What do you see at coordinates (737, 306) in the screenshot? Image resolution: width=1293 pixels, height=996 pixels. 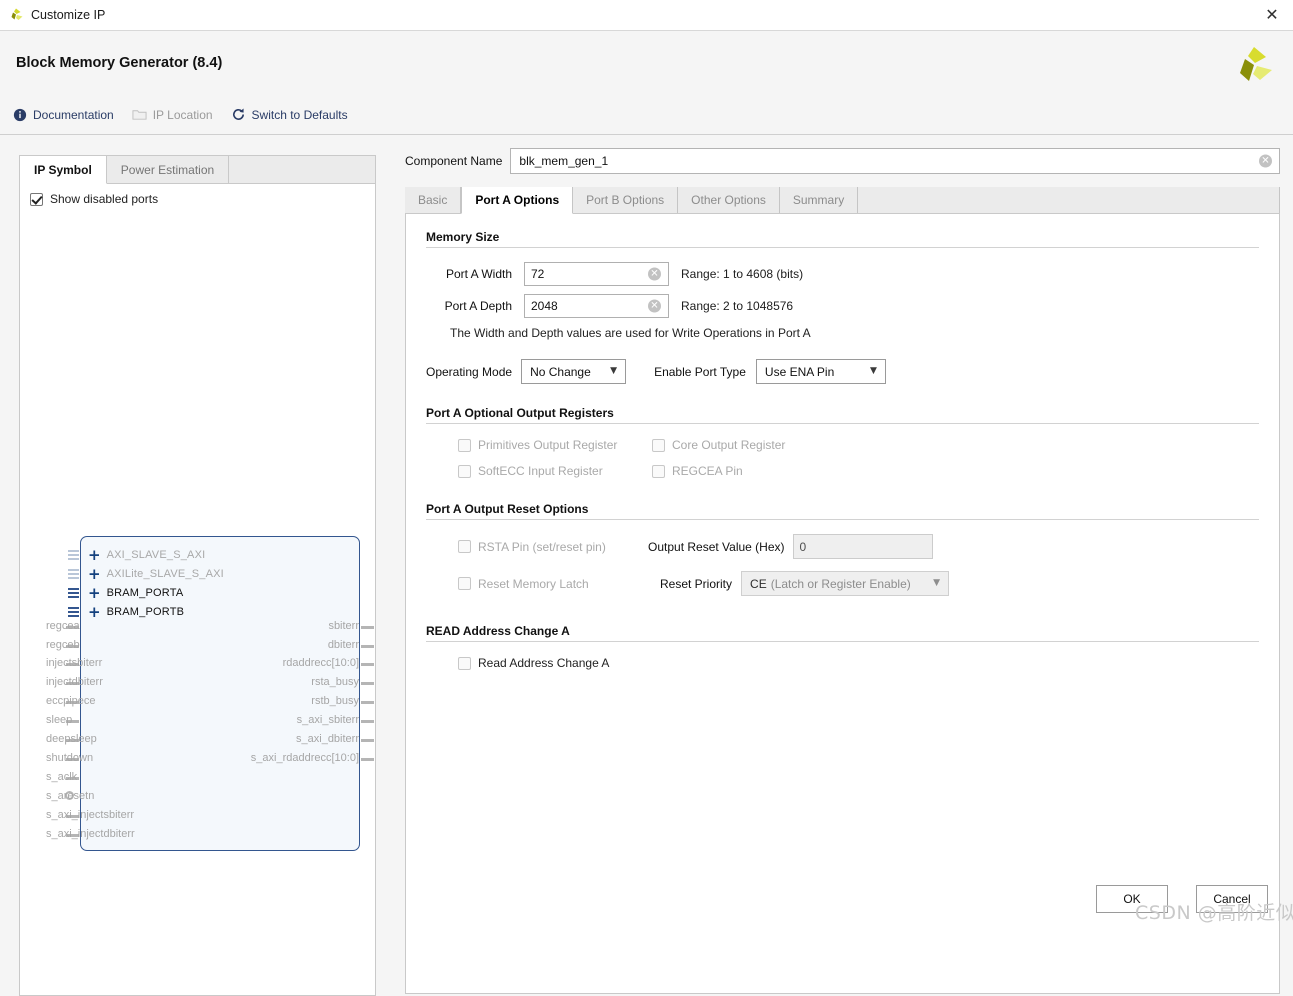 I see `port-a-depth-range: Range: 2 to 1048576` at bounding box center [737, 306].